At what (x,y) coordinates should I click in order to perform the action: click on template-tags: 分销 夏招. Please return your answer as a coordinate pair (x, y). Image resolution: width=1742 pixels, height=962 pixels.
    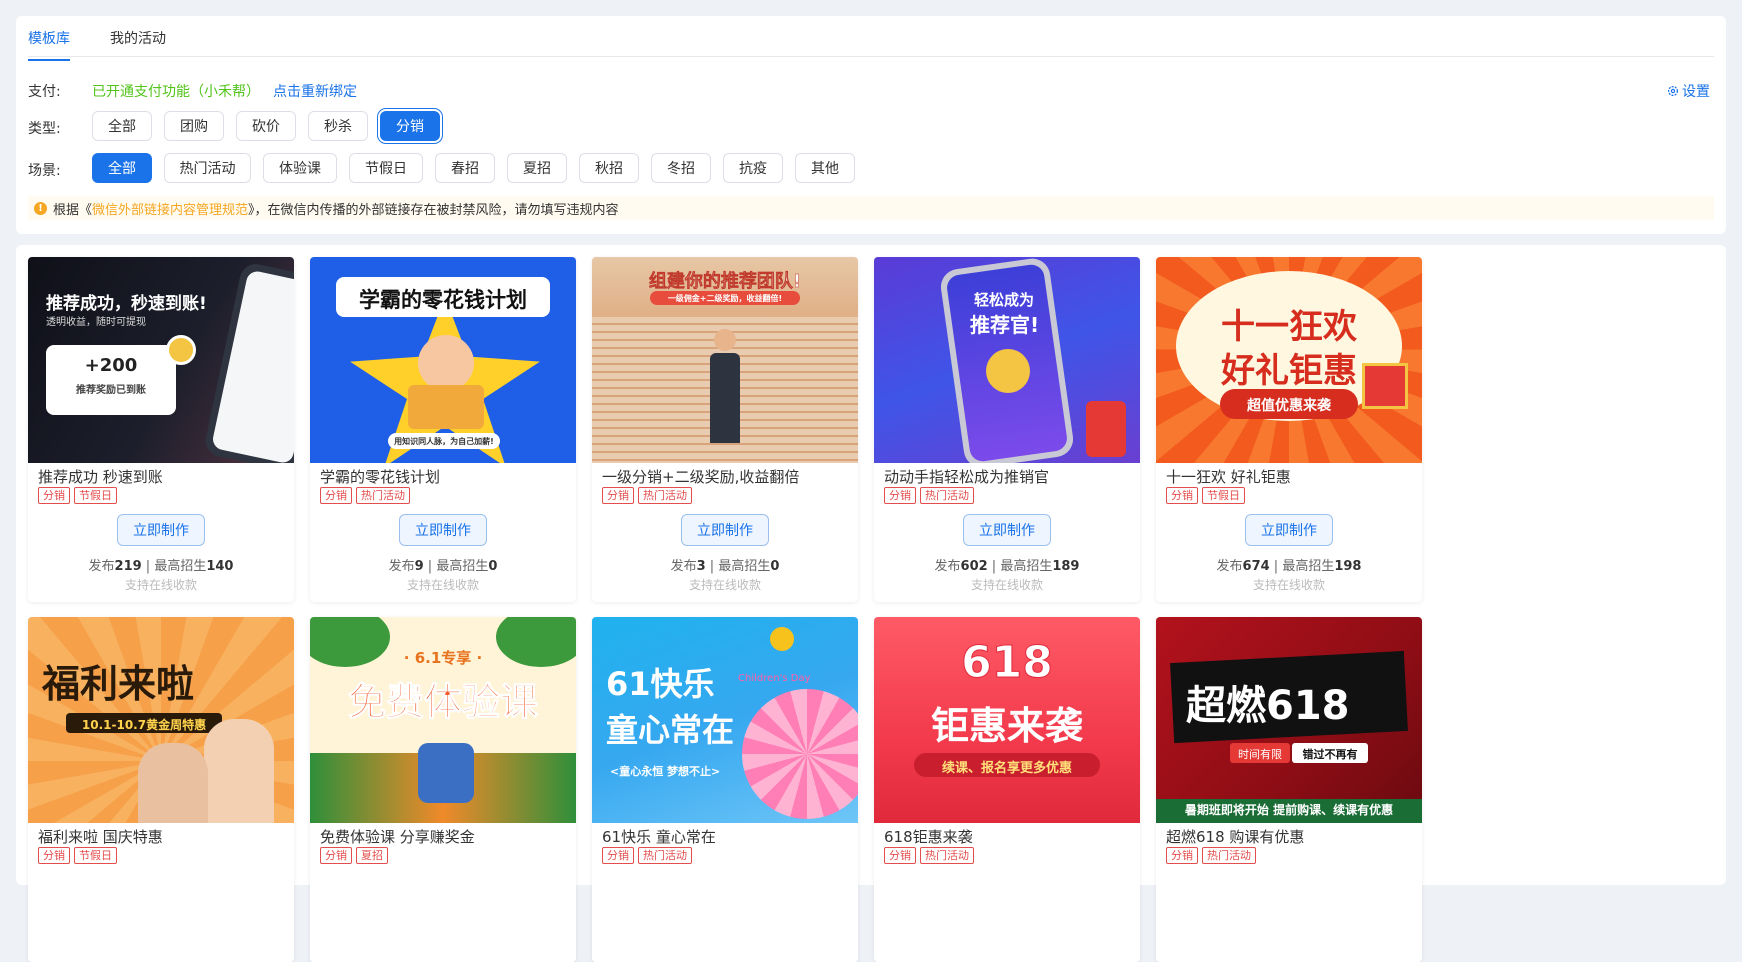
    Looking at the image, I should click on (354, 855).